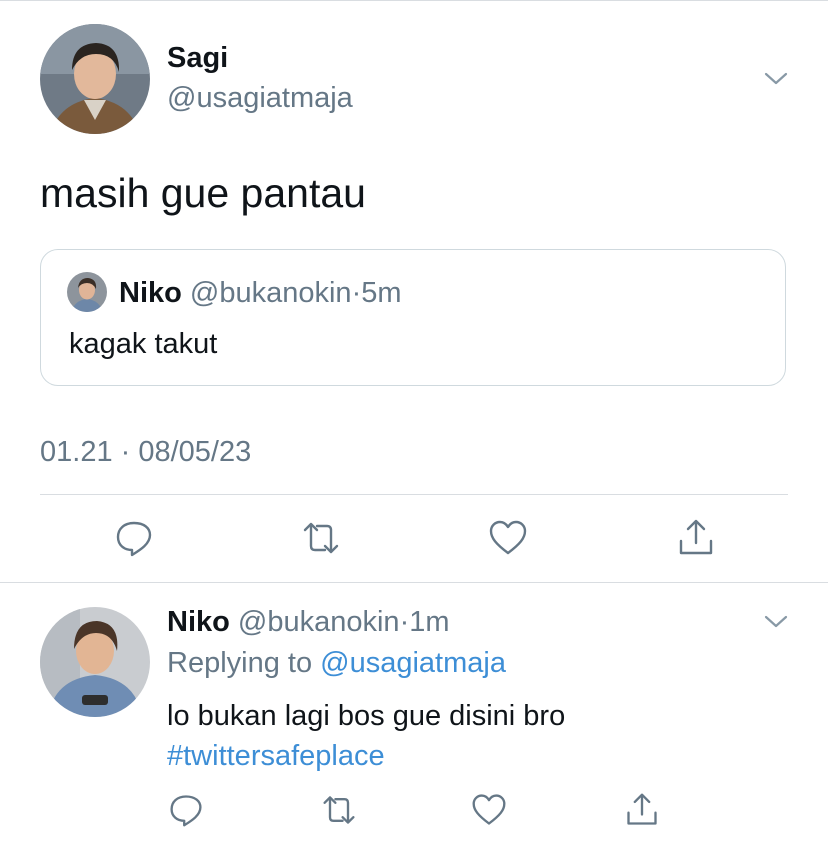  Describe the element at coordinates (143, 344) in the screenshot. I see `quoted-text: kagak takut` at that location.